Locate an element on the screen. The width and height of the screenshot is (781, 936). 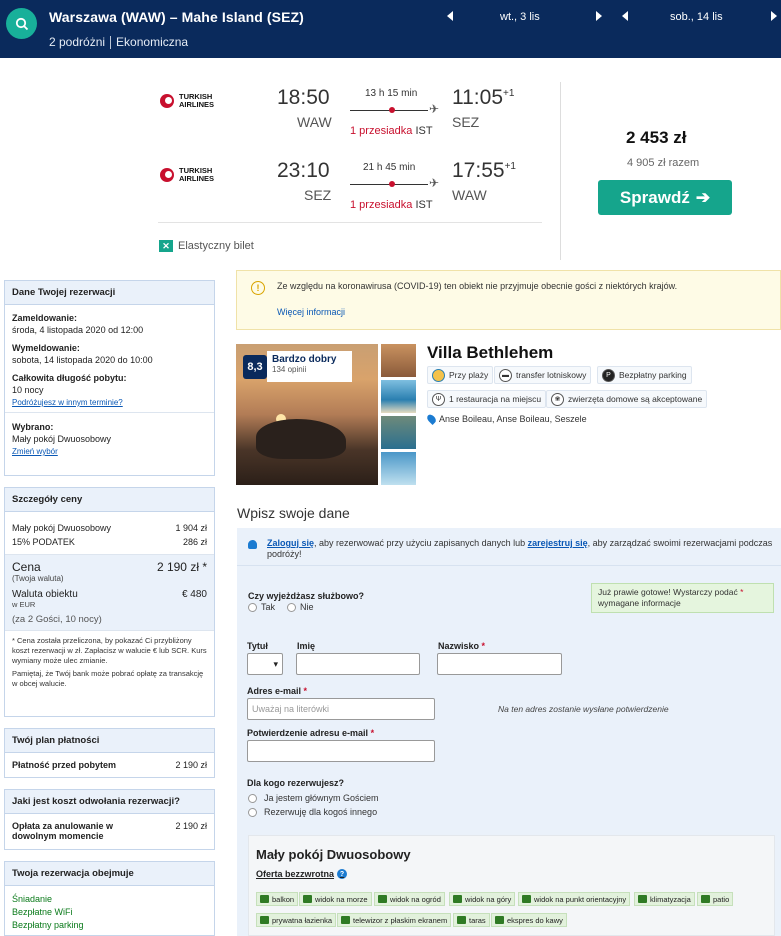
total-price-label: Cena is located at coordinates (26, 567).